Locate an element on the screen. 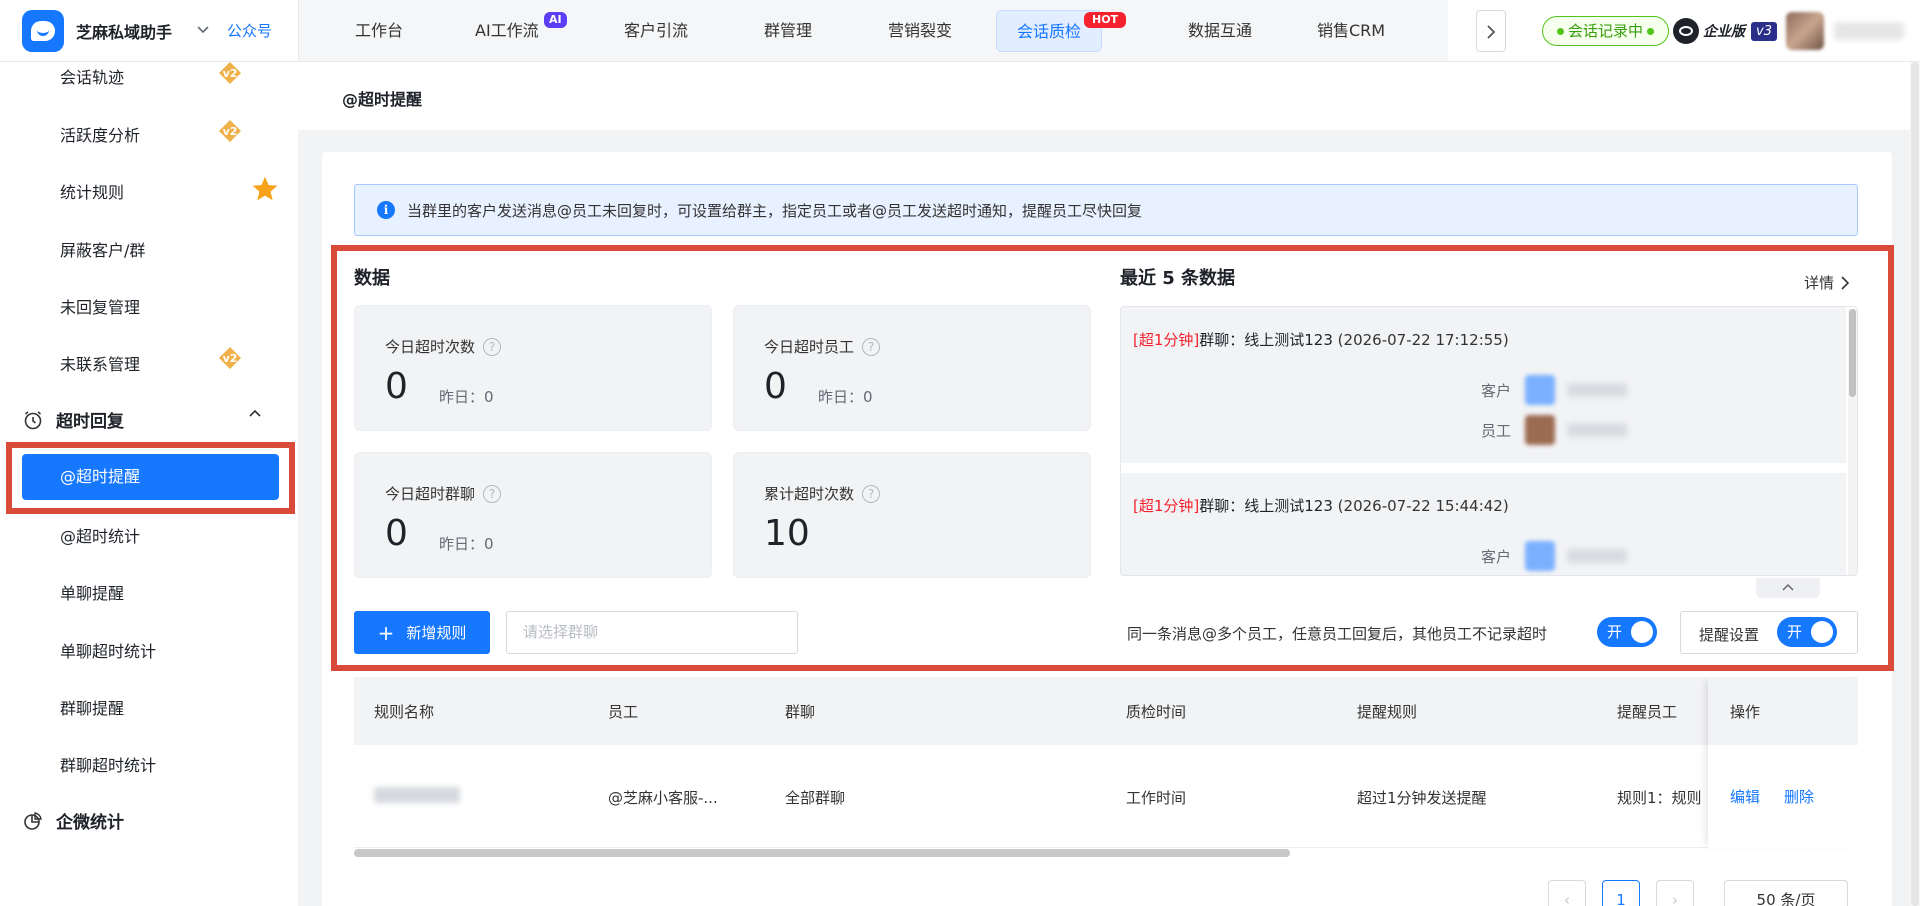  nav-item-ai-workflow: AI工作流 is located at coordinates (507, 30).